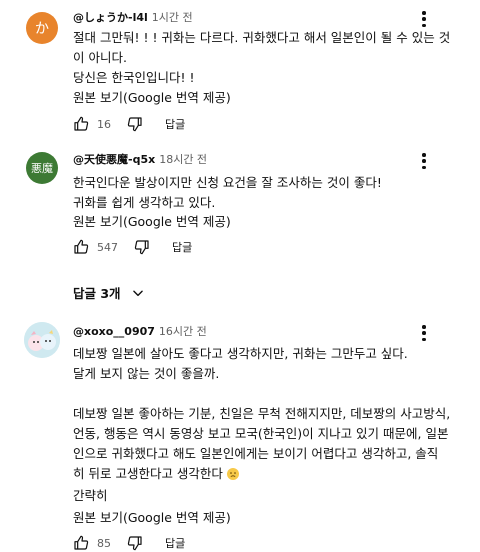 The image size is (480, 552). I want to click on avatar-initial: か, so click(42, 29).